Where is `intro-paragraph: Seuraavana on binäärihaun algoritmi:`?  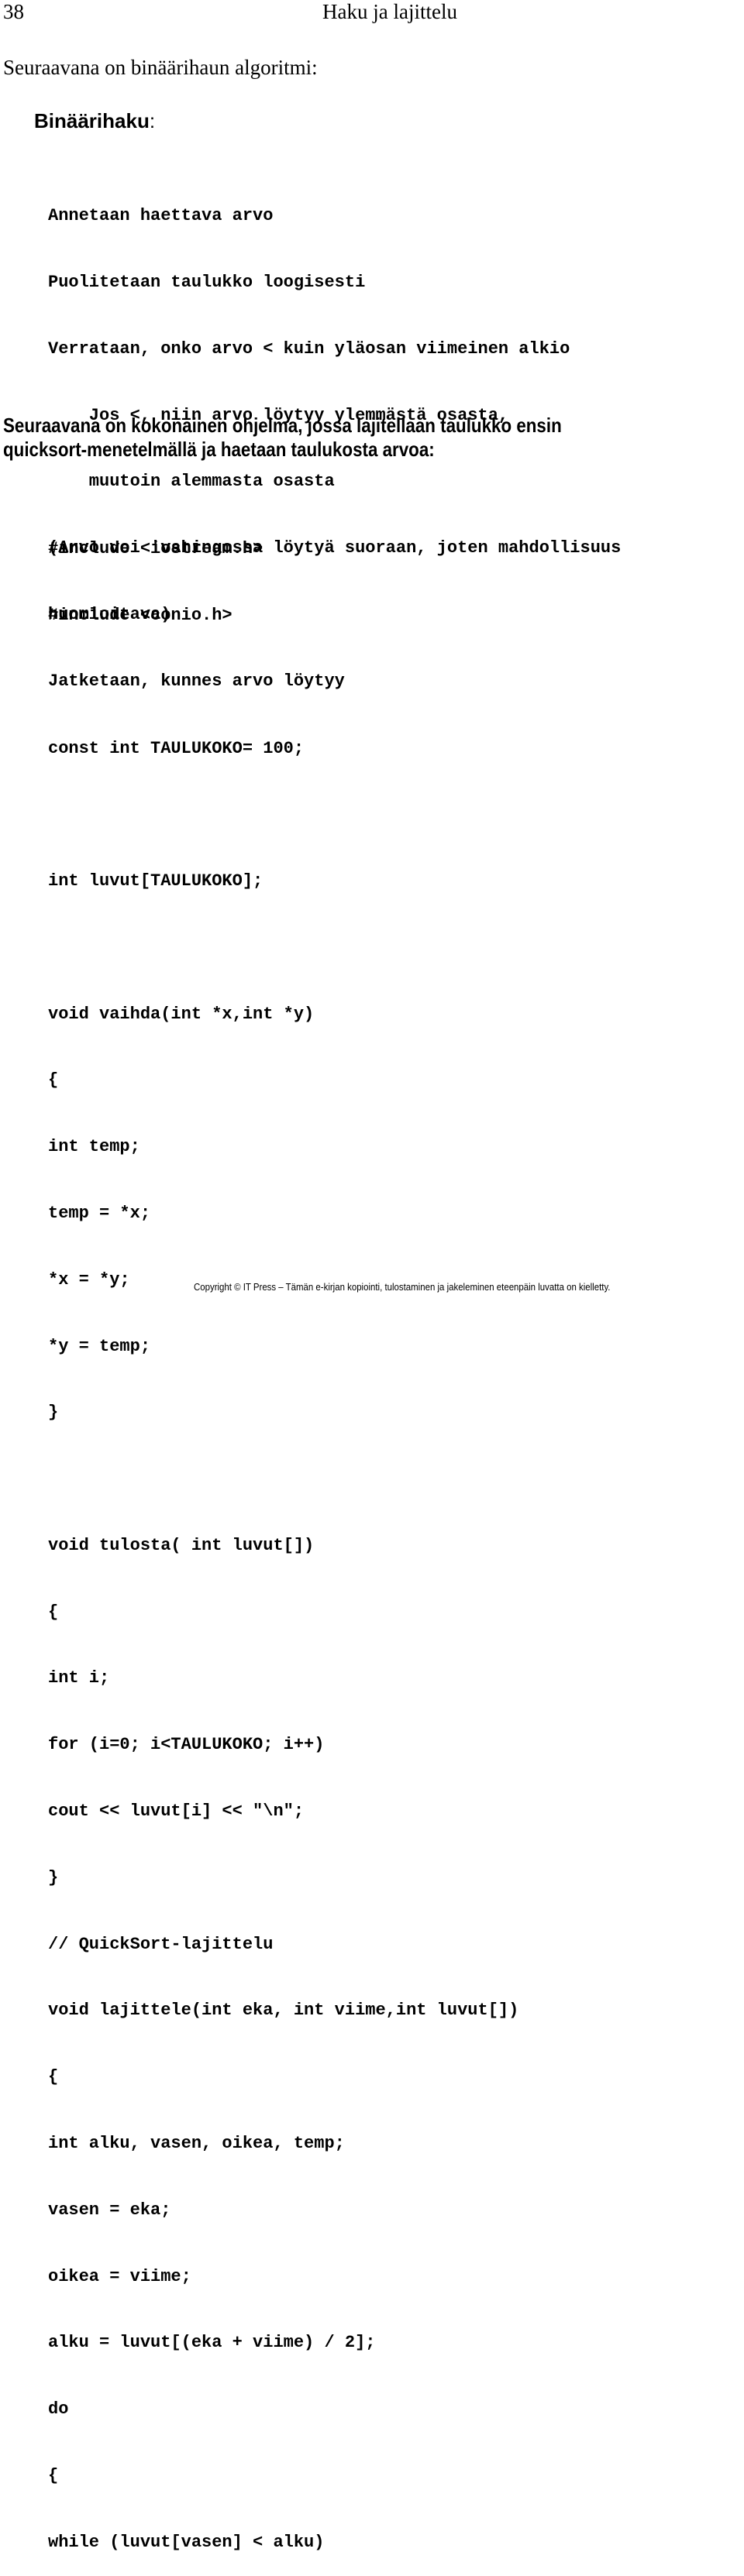 intro-paragraph: Seuraavana on binäärihaun algoritmi: is located at coordinates (160, 67).